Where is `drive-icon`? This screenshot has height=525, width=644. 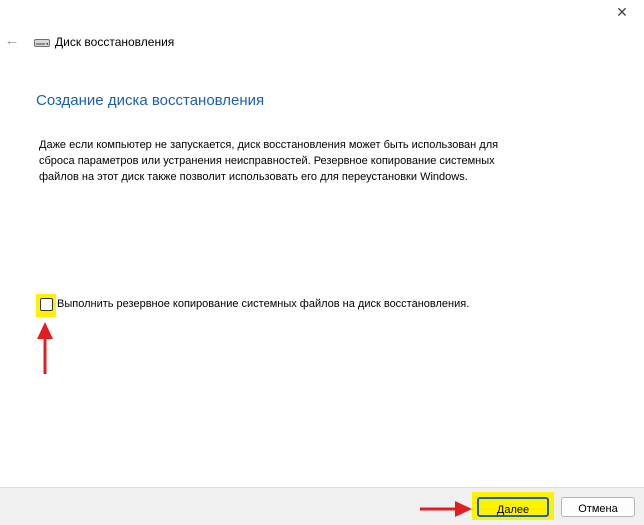
drive-icon is located at coordinates (42, 43).